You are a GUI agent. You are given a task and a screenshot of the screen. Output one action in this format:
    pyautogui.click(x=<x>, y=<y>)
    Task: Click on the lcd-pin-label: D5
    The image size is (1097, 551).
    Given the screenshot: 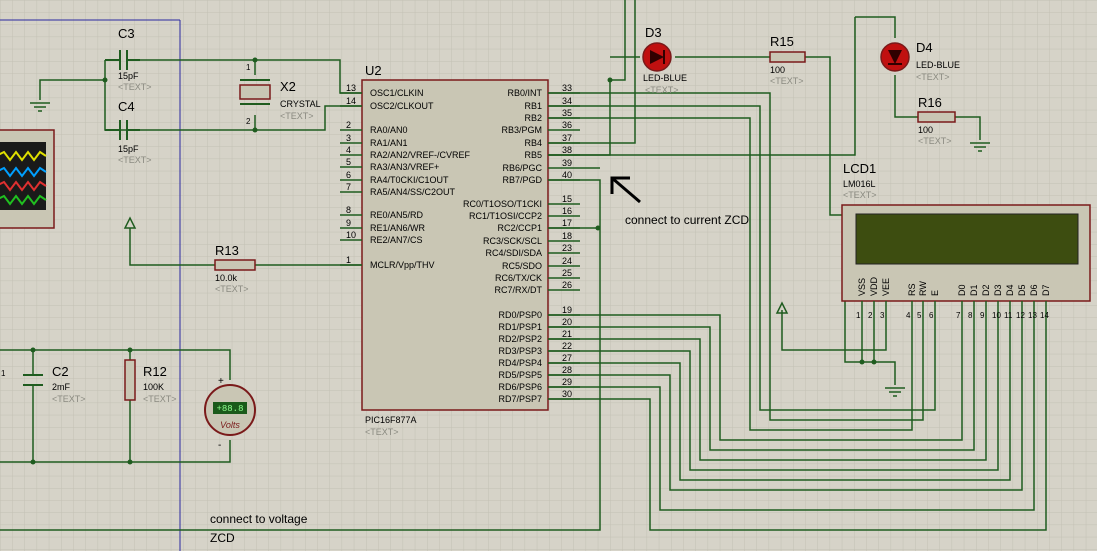 What is the action you would take?
    pyautogui.click(x=1022, y=290)
    